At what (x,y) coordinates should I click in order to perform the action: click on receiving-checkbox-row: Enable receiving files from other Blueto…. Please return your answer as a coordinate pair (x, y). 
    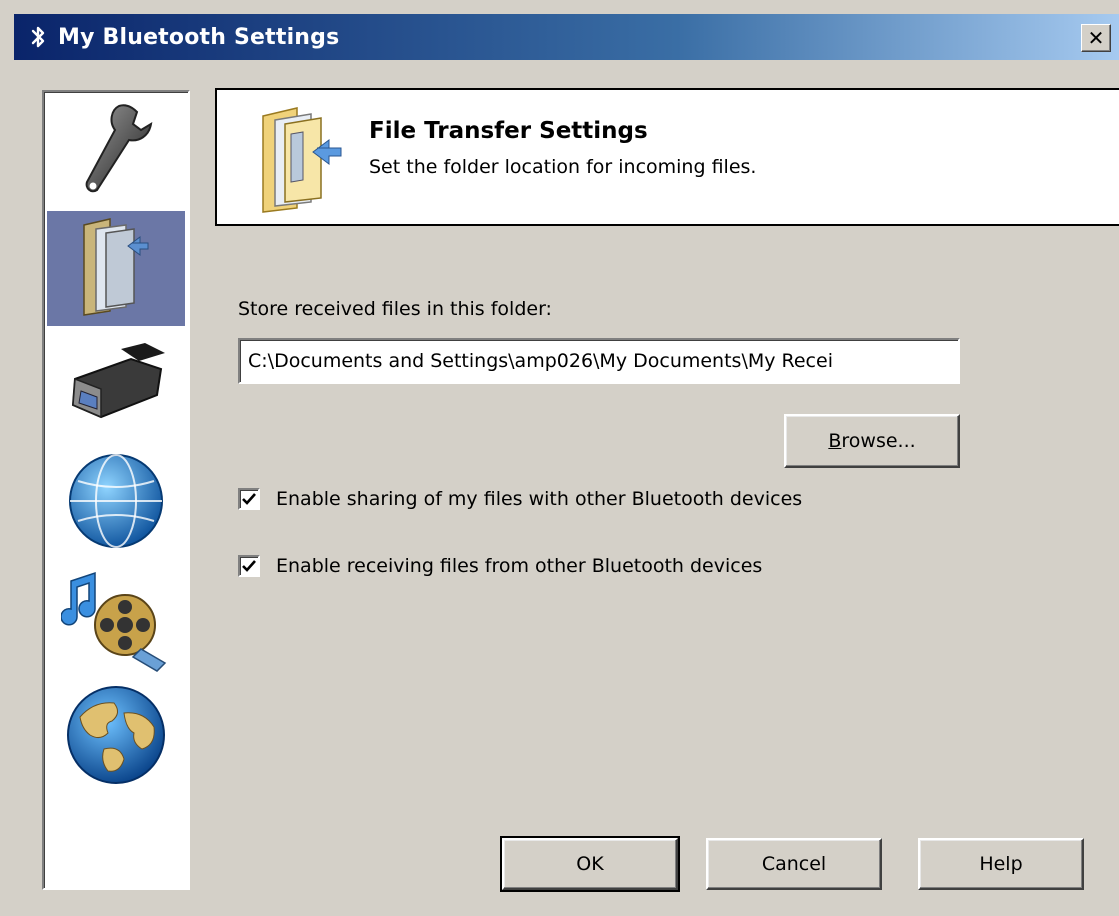
    Looking at the image, I should click on (500, 566).